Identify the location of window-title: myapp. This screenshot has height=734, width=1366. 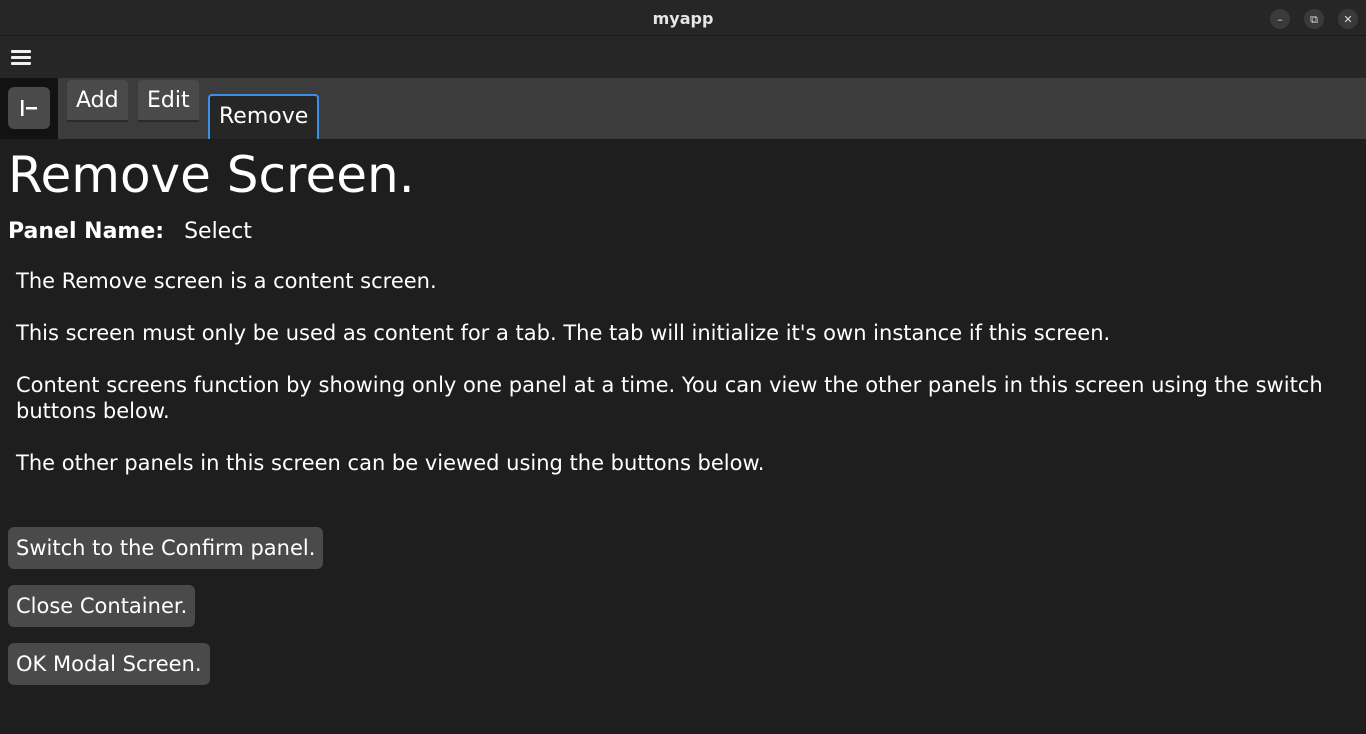
(683, 18).